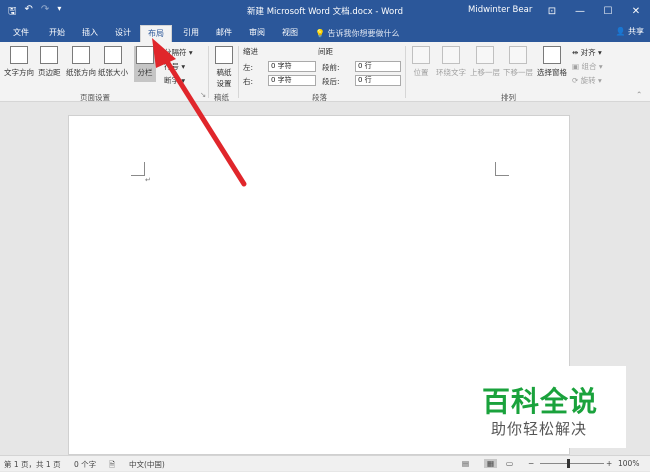  I want to click on page-count: 第 1 页，共 1 页, so click(32, 464).